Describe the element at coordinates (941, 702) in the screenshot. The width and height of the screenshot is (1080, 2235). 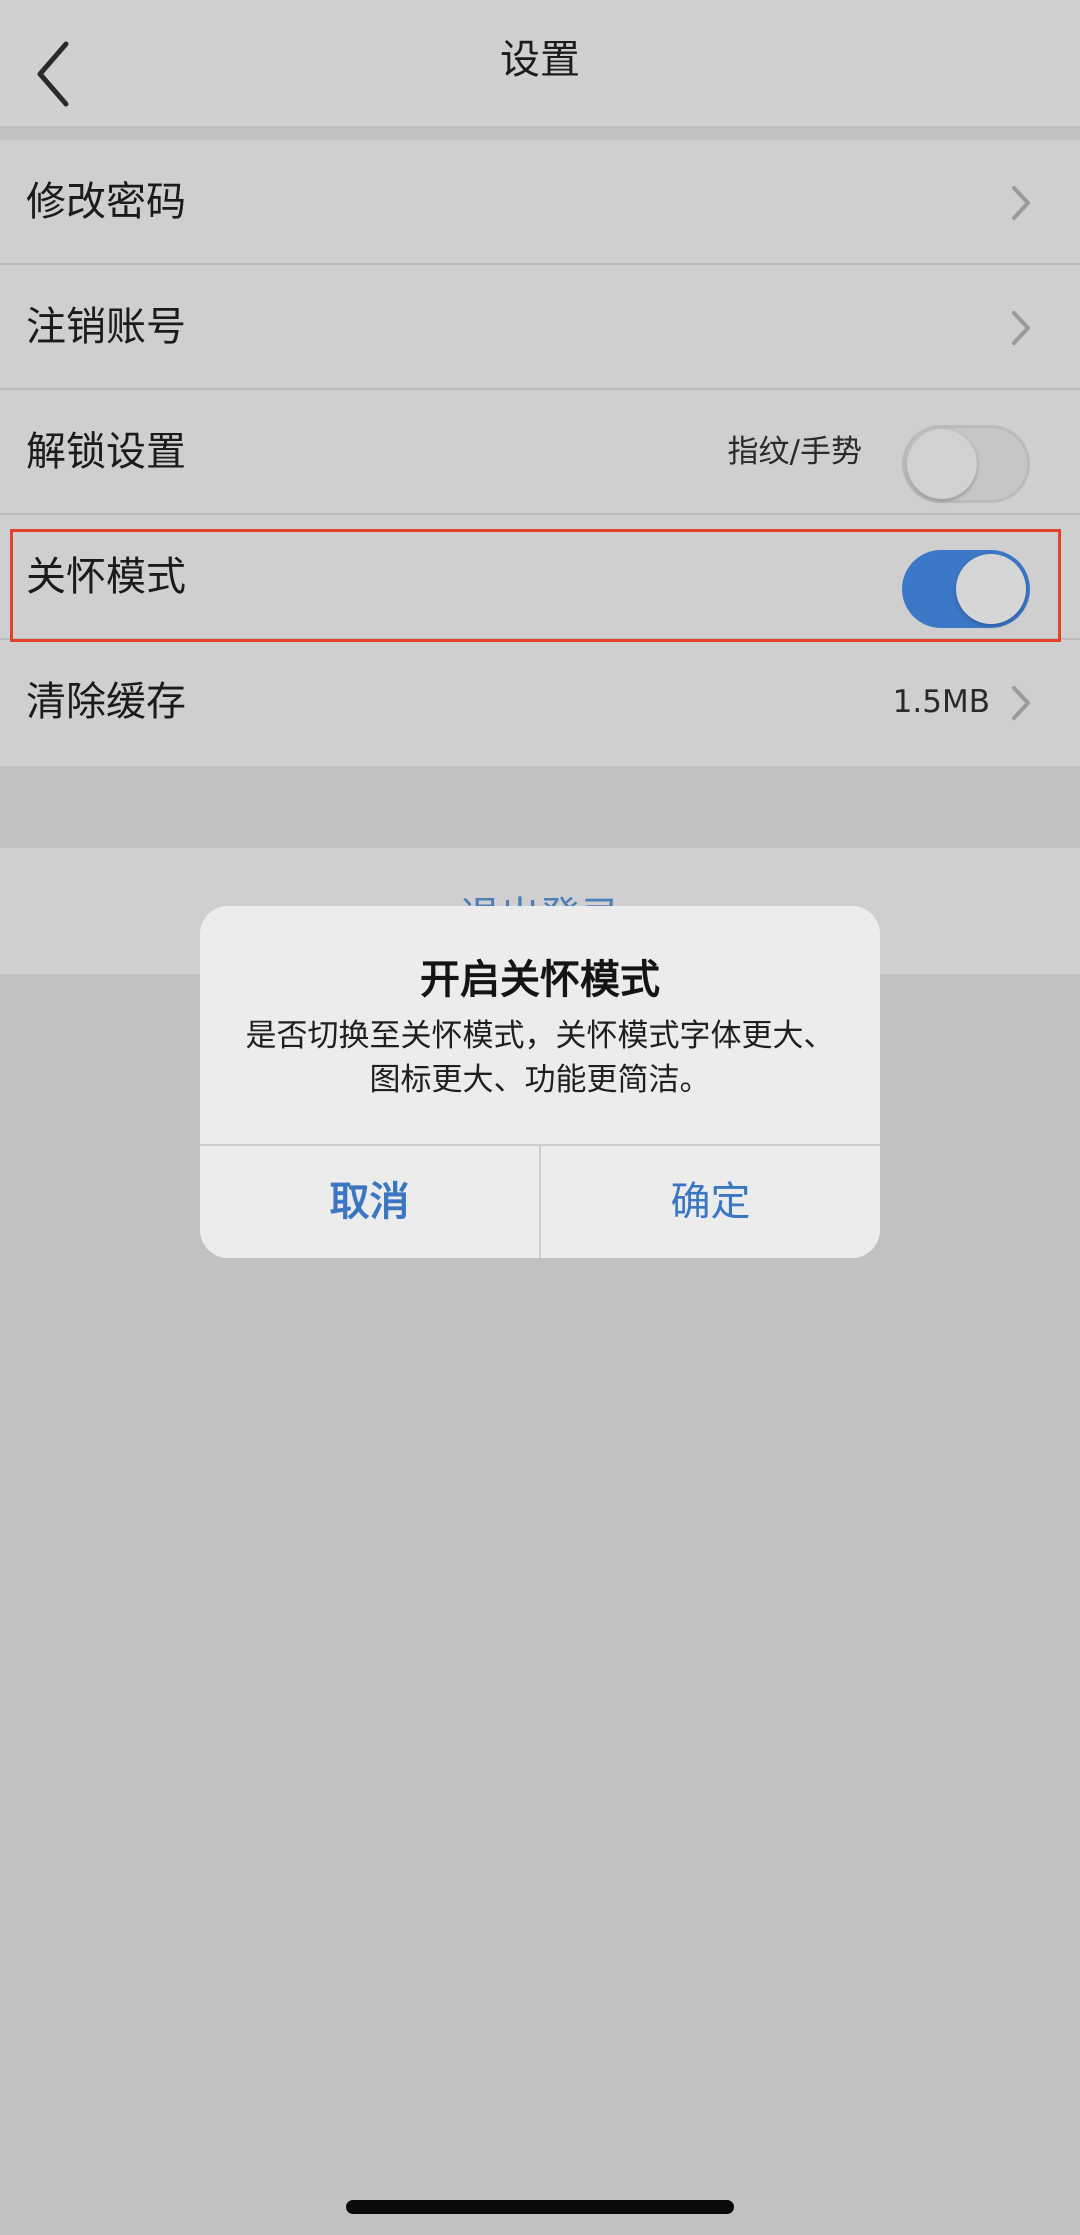
I see `cache-size-value: 1.5MB` at that location.